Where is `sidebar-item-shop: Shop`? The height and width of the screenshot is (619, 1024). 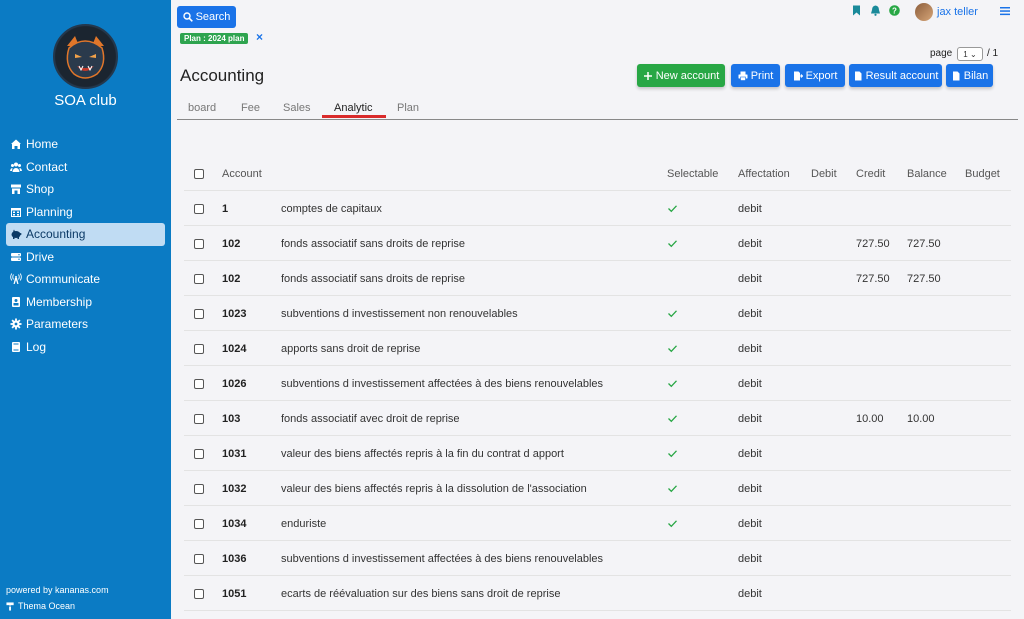 sidebar-item-shop: Shop is located at coordinates (85, 189).